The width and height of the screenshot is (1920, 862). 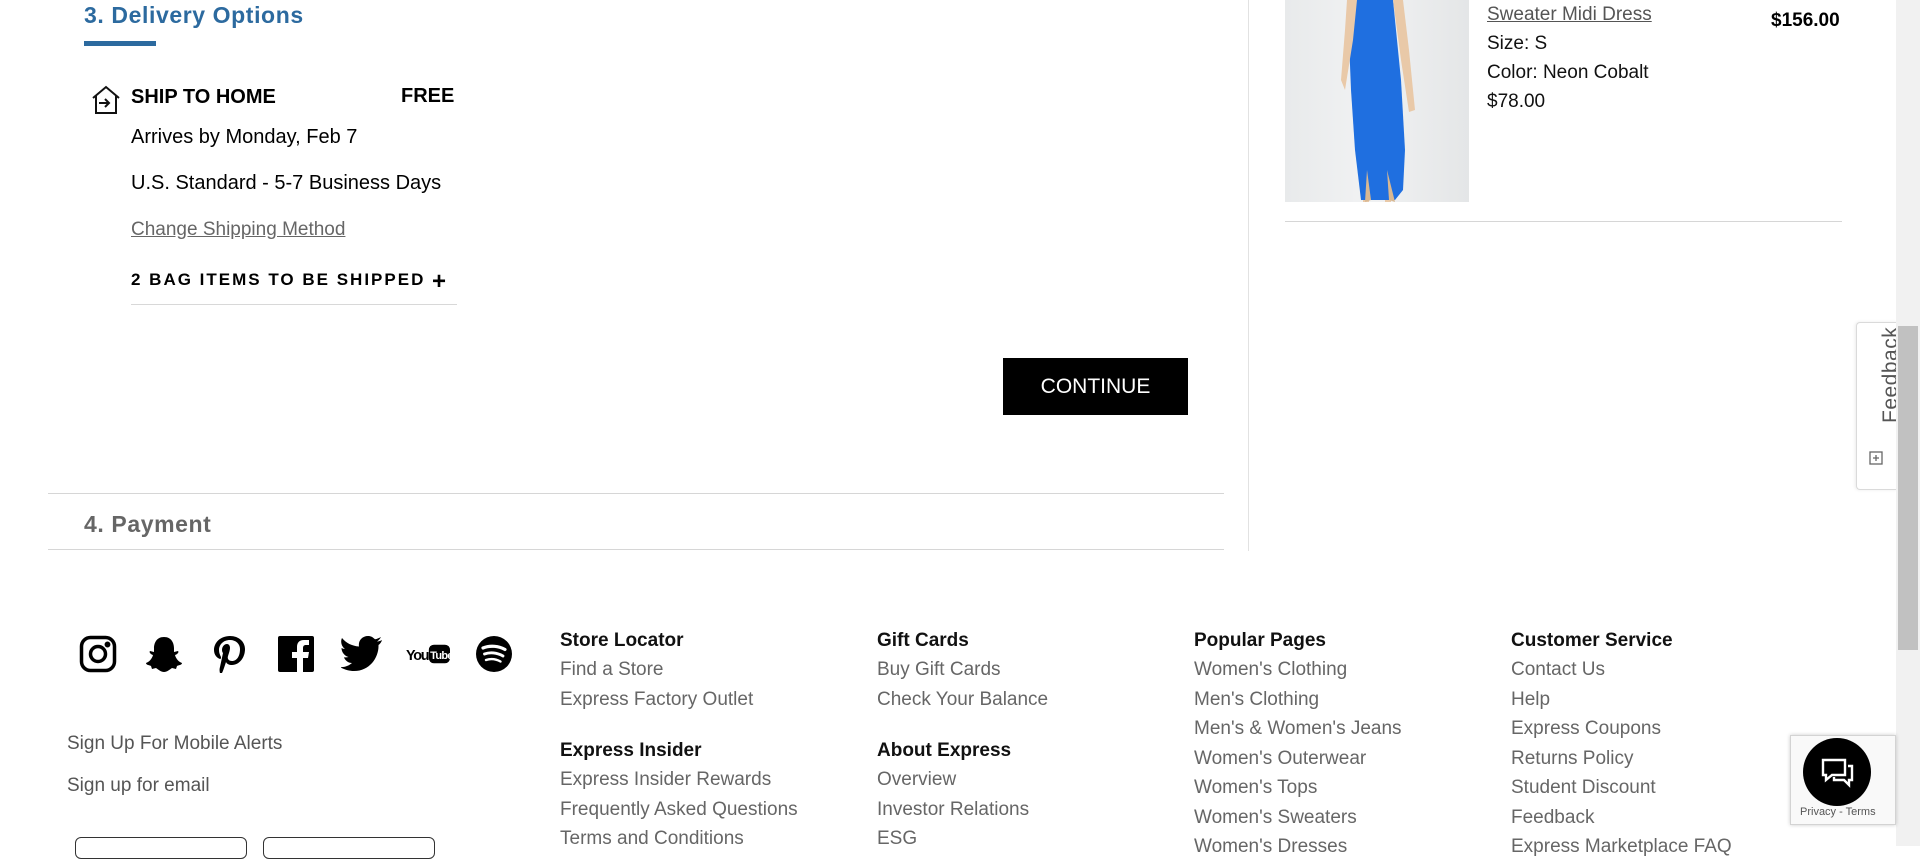 What do you see at coordinates (238, 230) in the screenshot?
I see `change-shipping-method-link: Change Shipping Method` at bounding box center [238, 230].